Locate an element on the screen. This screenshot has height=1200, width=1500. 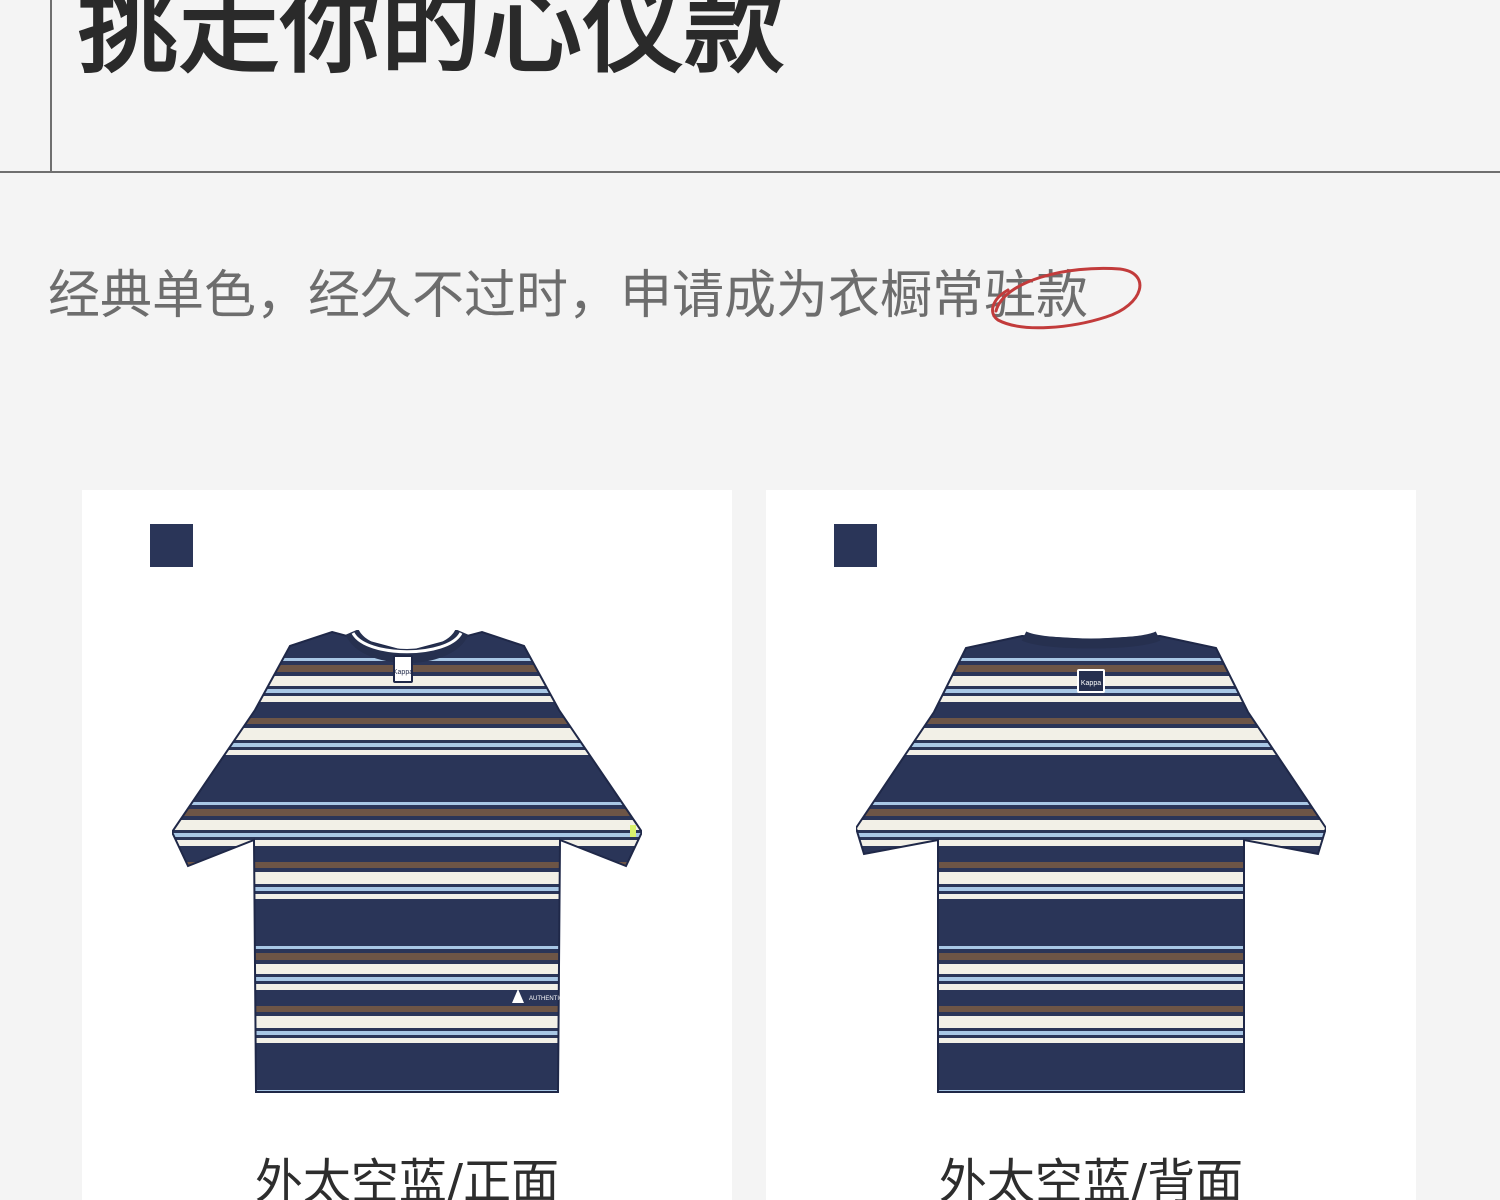
shirt-back-image: Kappa is located at coordinates (1091, 865).